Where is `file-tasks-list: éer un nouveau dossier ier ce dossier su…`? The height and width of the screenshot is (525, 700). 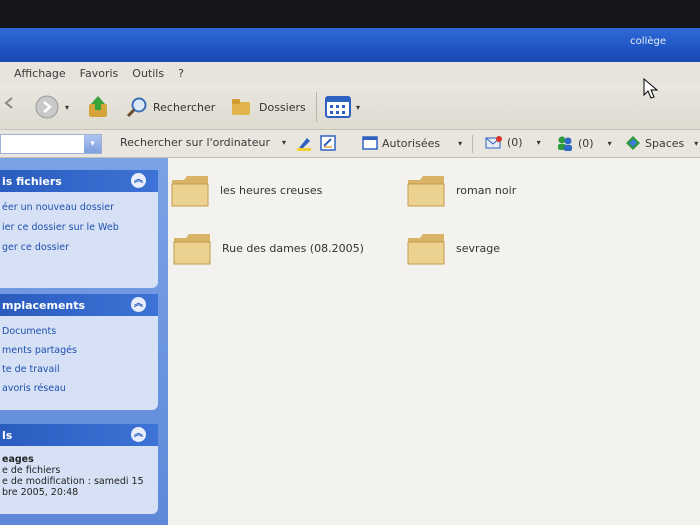 file-tasks-list: éer un nouveau dossier ier ce dossier su… is located at coordinates (79, 228).